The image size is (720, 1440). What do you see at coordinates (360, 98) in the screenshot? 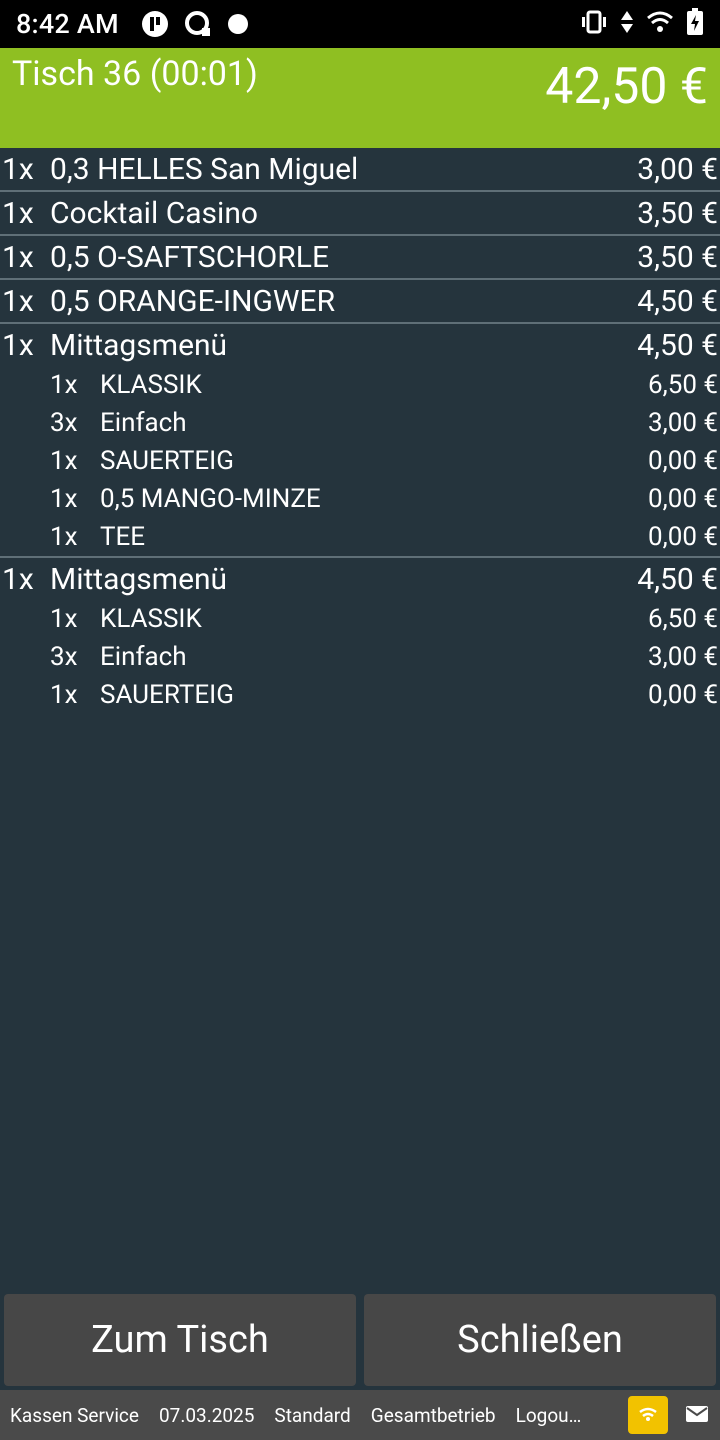
I see `table-header: Tisch 36 (00:01) 42,50 €` at bounding box center [360, 98].